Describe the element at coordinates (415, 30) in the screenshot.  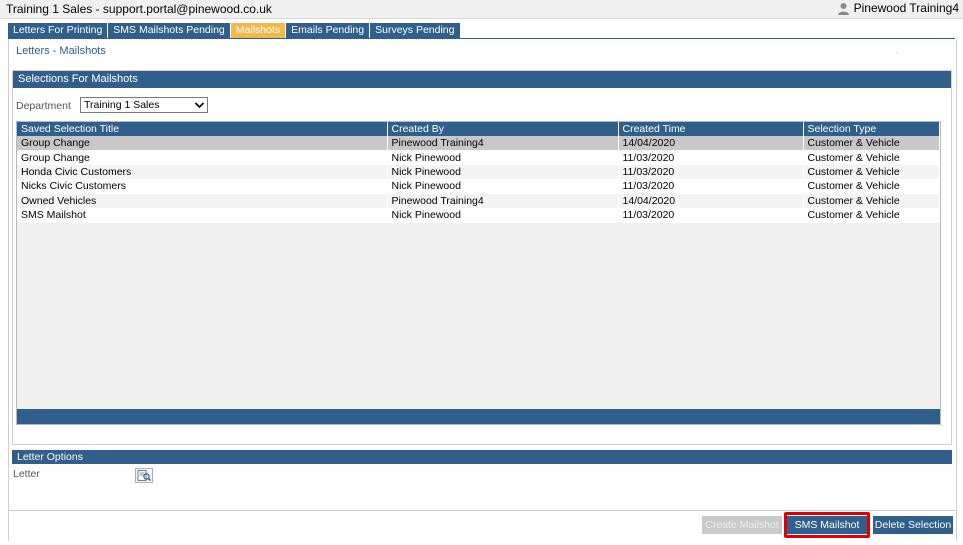
I see `tab-surveys-pending: Surveys Pending` at that location.